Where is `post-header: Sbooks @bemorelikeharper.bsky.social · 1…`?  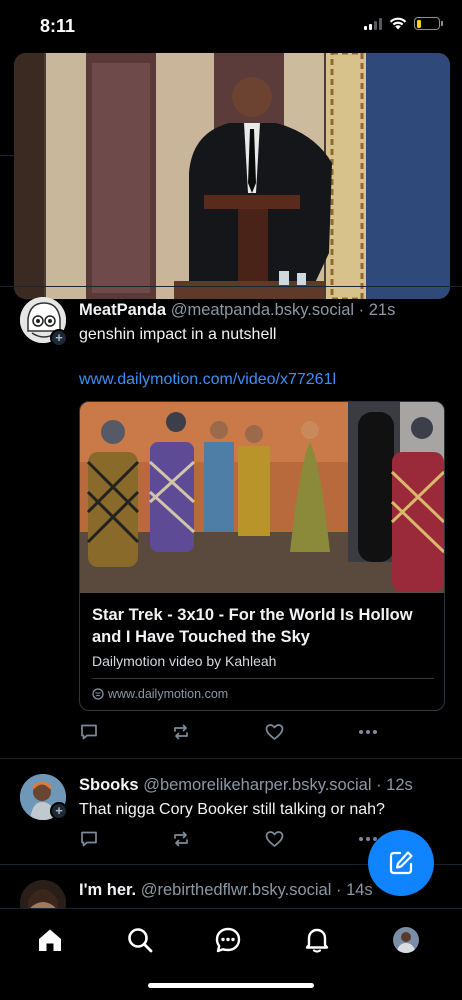
post-header: Sbooks @bemorelikeharper.bsky.social · 1… is located at coordinates (246, 785).